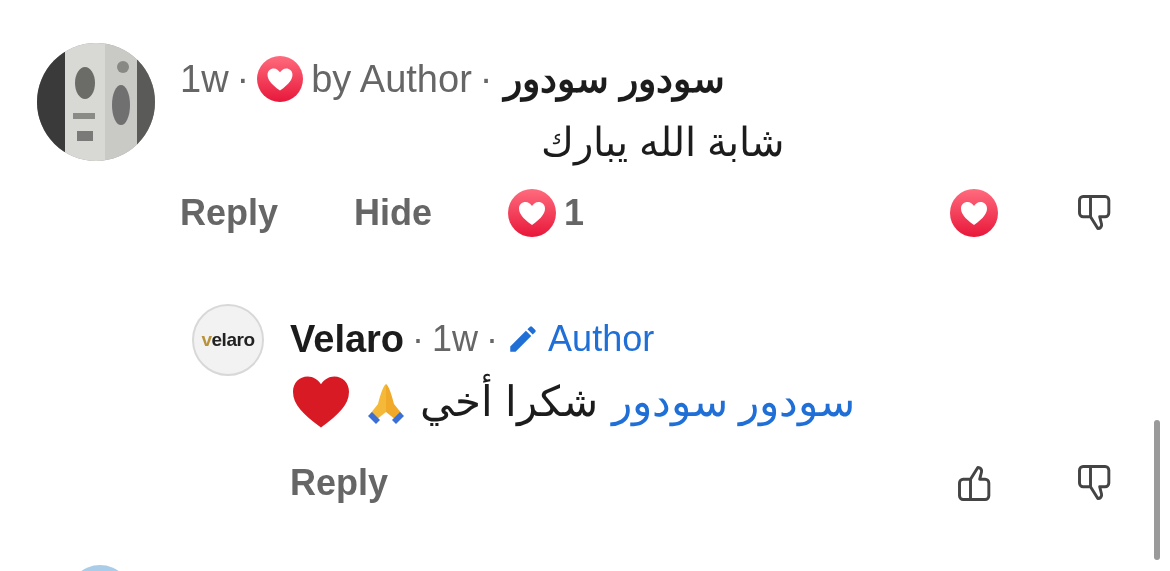 The width and height of the screenshot is (1170, 571). What do you see at coordinates (228, 340) in the screenshot?
I see `brand-avatar: velaro` at bounding box center [228, 340].